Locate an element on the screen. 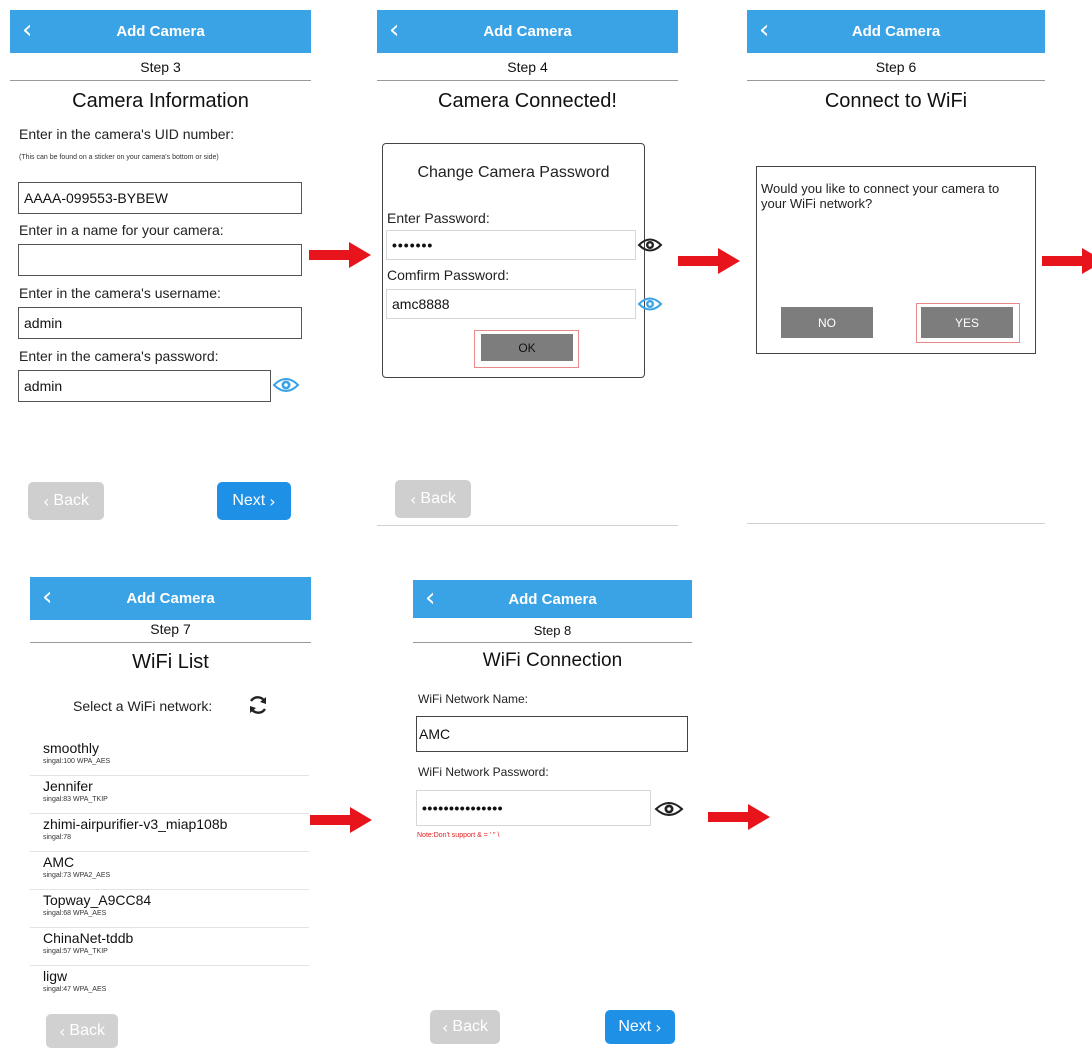 This screenshot has height=1048, width=1092. wifi-network-row: zhimi-airpurifier-v3_miap108b singal:78 is located at coordinates (169, 832).